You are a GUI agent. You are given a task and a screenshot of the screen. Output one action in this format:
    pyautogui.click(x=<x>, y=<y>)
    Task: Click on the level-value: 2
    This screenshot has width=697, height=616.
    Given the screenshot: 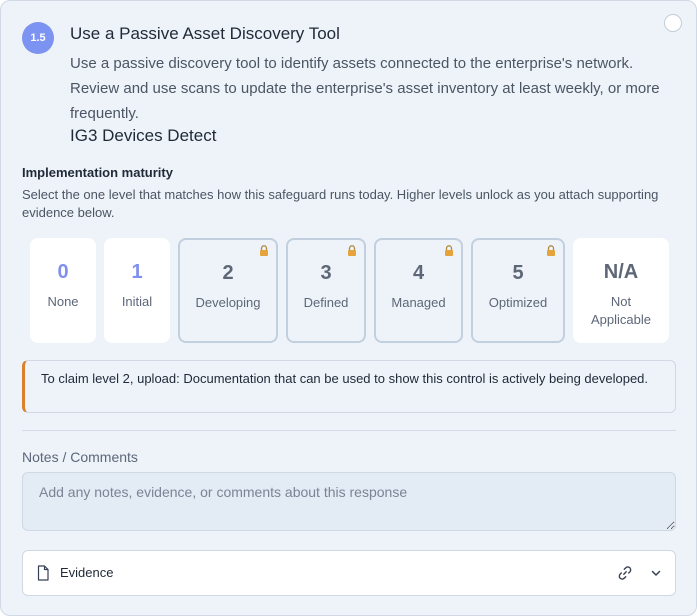 What is the action you would take?
    pyautogui.click(x=228, y=273)
    